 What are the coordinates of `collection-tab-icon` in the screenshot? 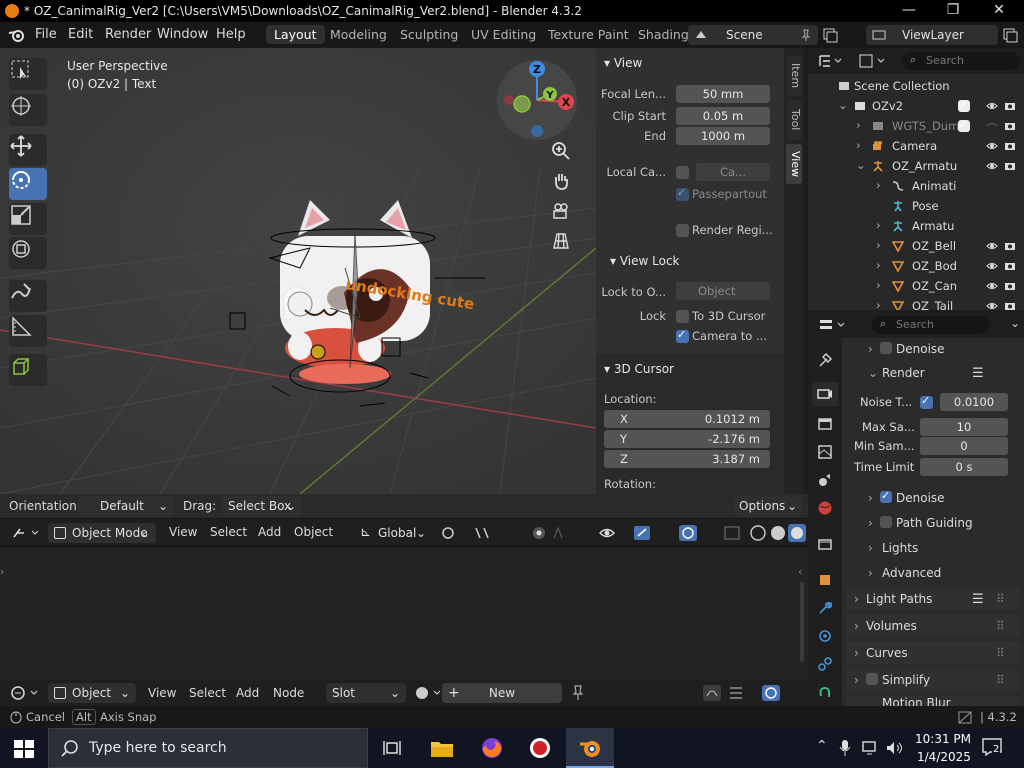 It's located at (825, 544).